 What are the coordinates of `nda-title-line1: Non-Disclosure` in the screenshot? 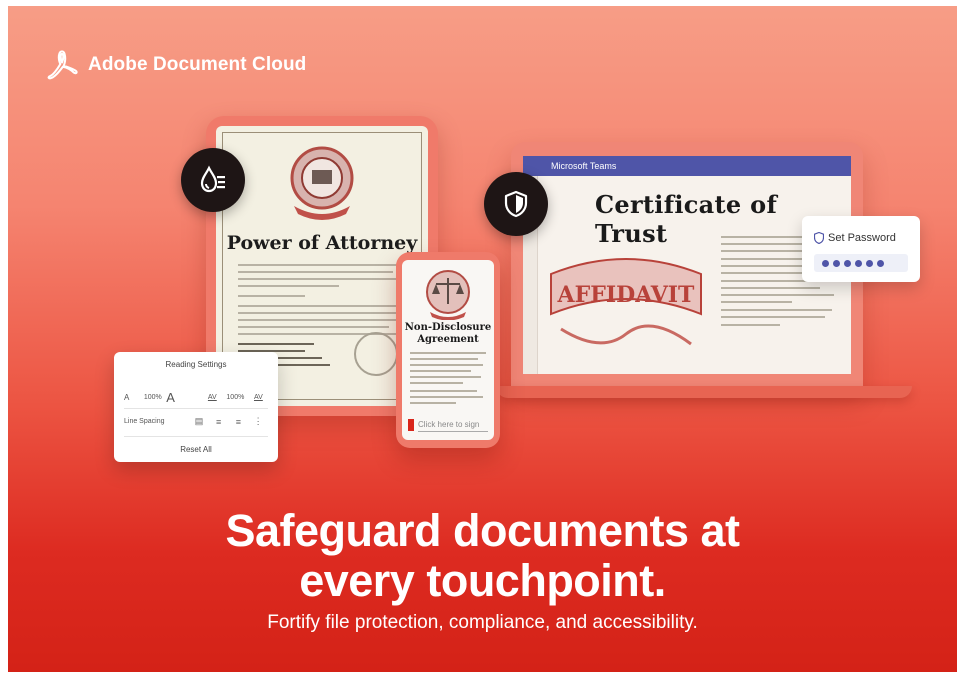 It's located at (448, 327).